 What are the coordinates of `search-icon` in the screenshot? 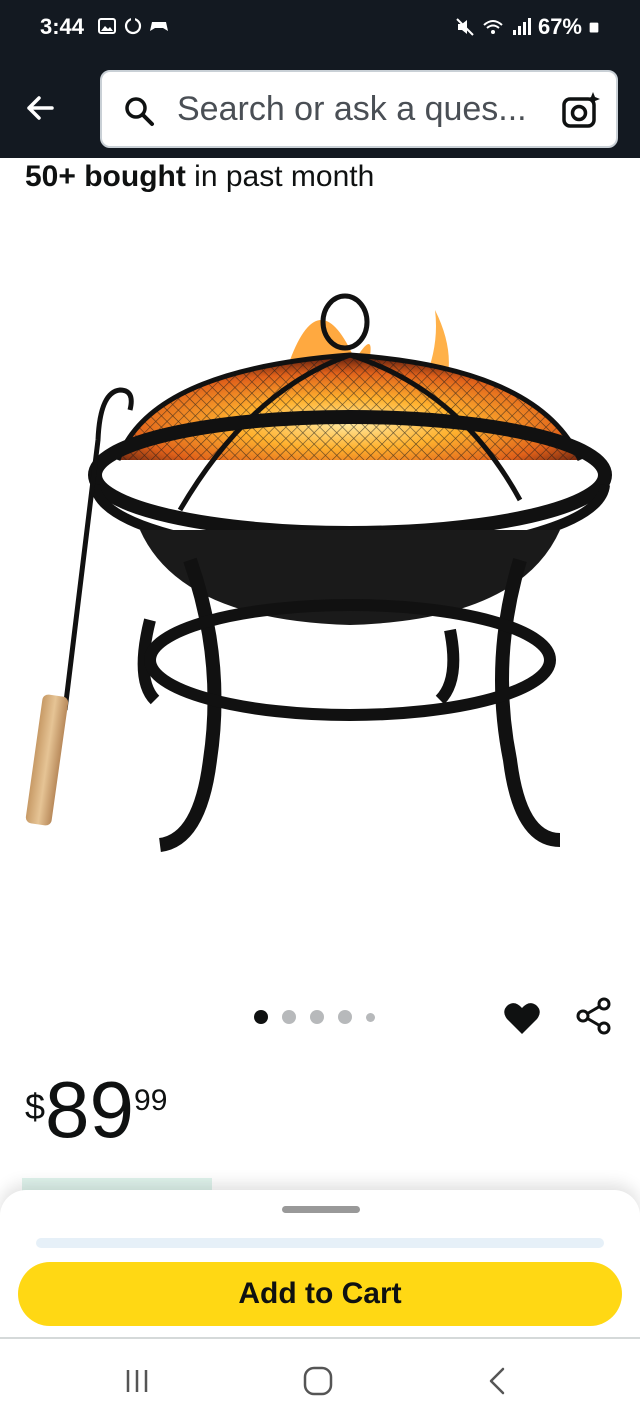 It's located at (139, 111).